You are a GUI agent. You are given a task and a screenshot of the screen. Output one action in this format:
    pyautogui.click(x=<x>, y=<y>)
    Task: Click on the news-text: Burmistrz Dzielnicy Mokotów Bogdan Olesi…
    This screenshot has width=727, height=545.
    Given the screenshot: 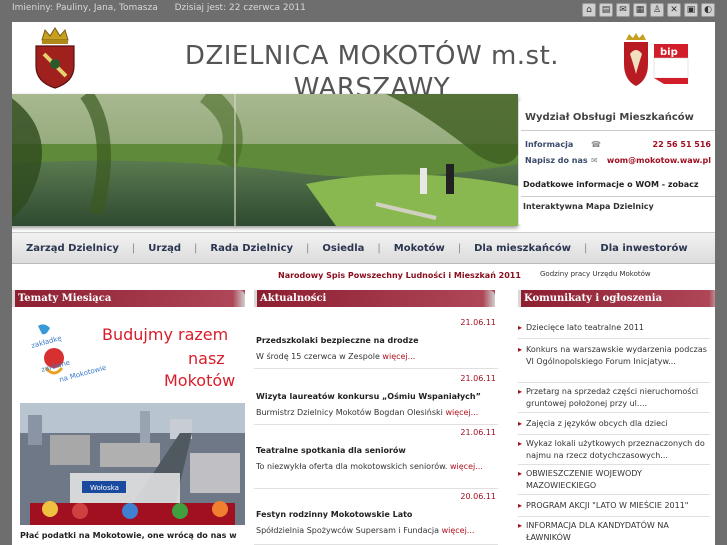 What is the action you would take?
    pyautogui.click(x=349, y=412)
    